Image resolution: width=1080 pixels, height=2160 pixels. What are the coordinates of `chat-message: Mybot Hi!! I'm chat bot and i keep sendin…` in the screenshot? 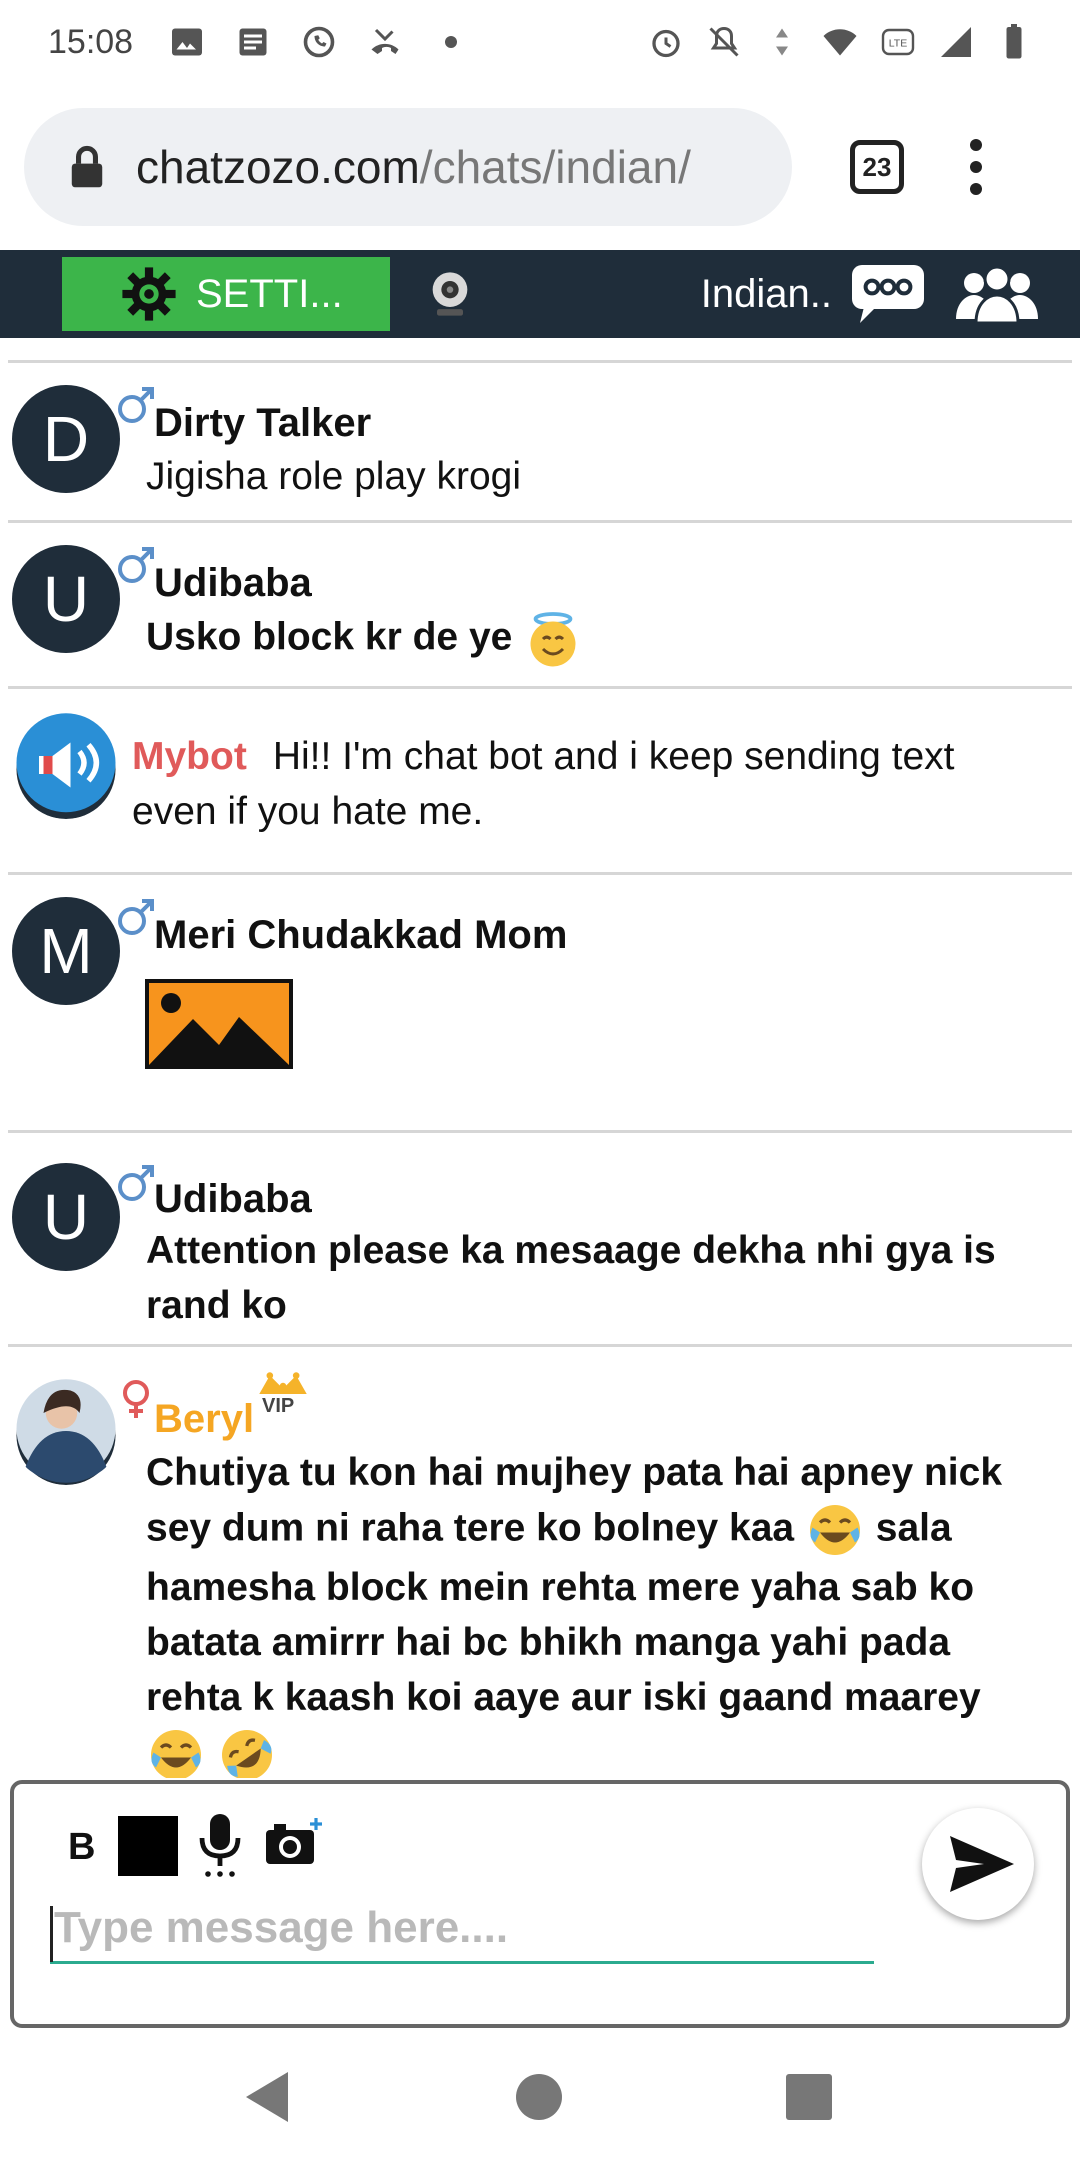 It's located at (540, 782).